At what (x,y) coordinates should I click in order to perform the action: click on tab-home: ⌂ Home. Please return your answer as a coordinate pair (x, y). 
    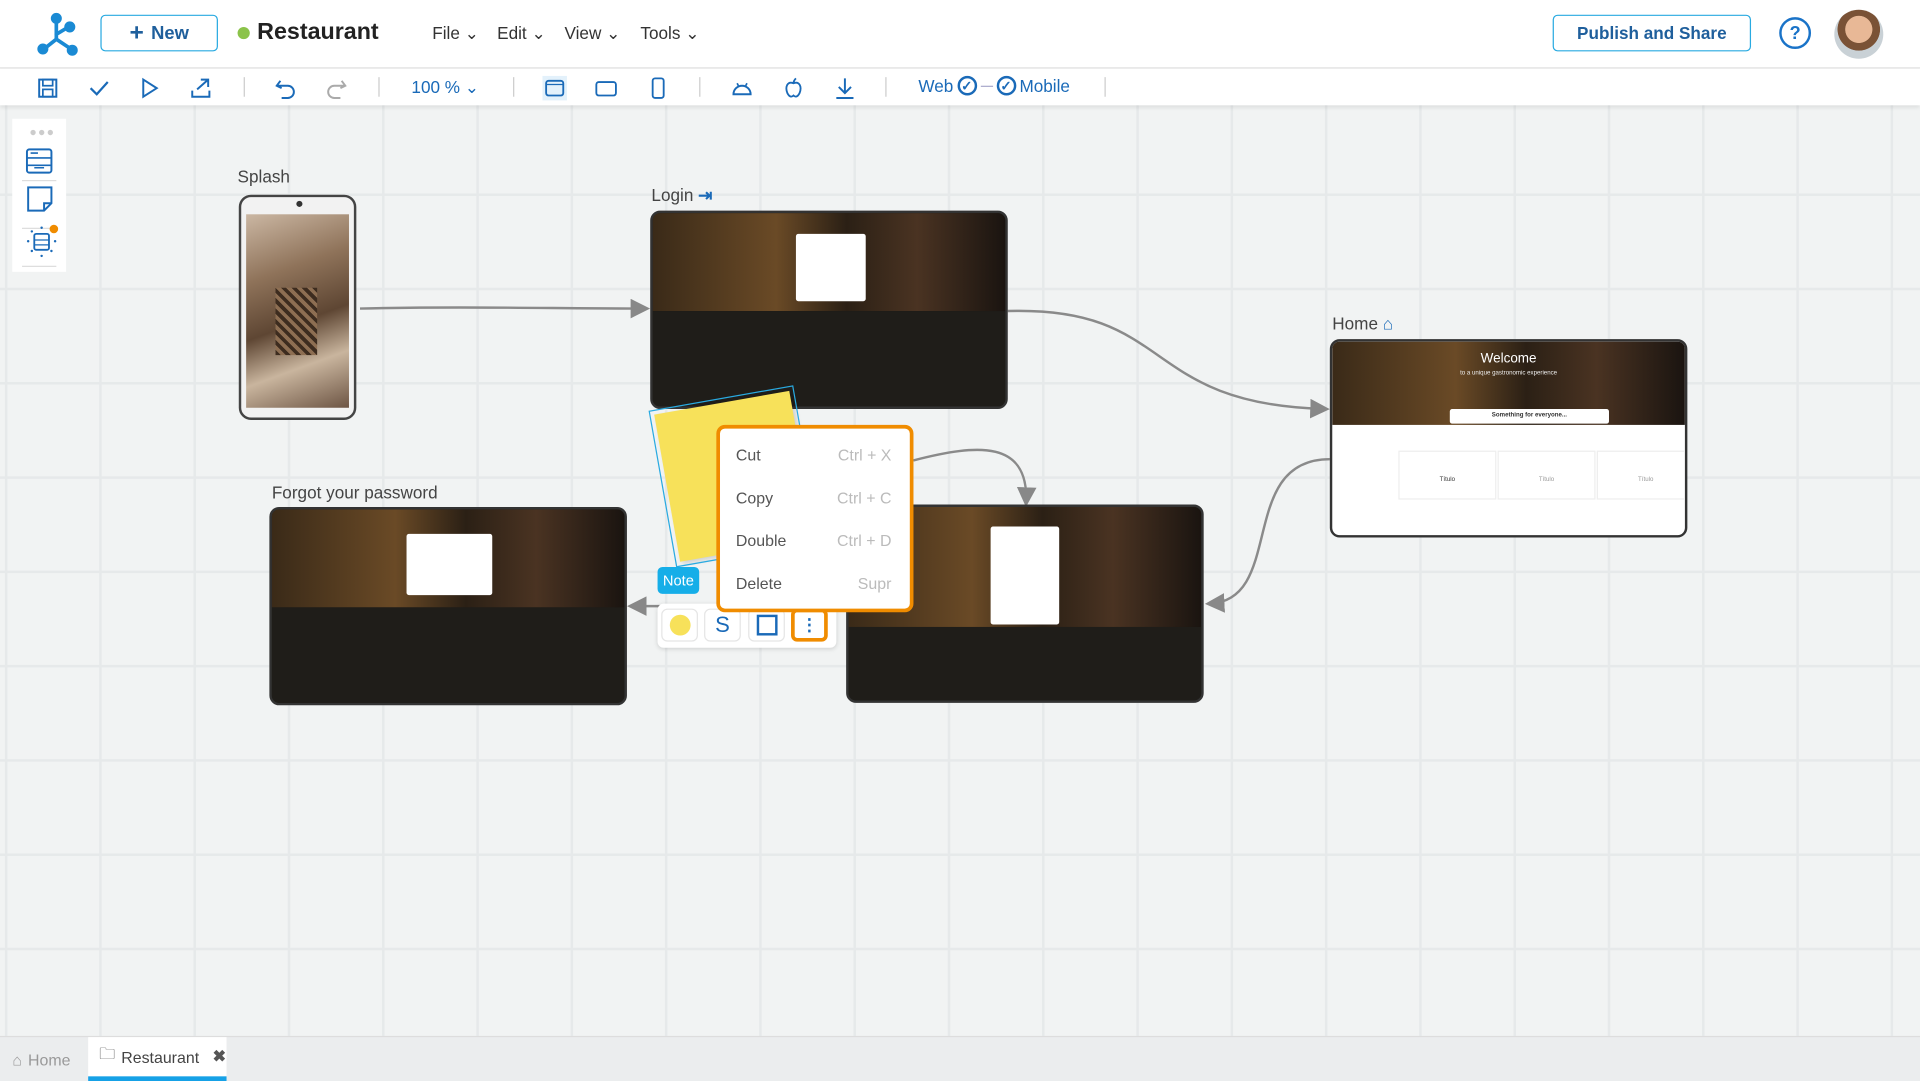
    Looking at the image, I should click on (41, 1059).